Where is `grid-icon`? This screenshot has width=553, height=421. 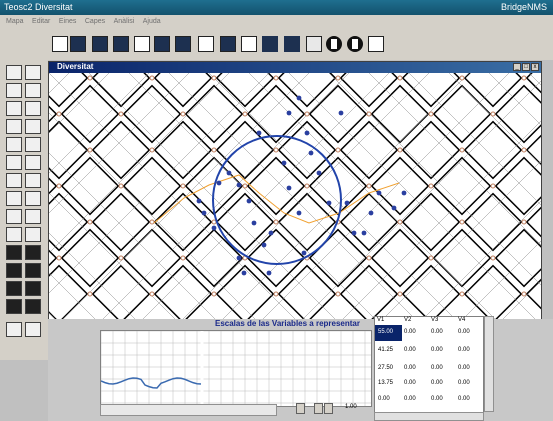
grid-icon is located at coordinates (249, 44).